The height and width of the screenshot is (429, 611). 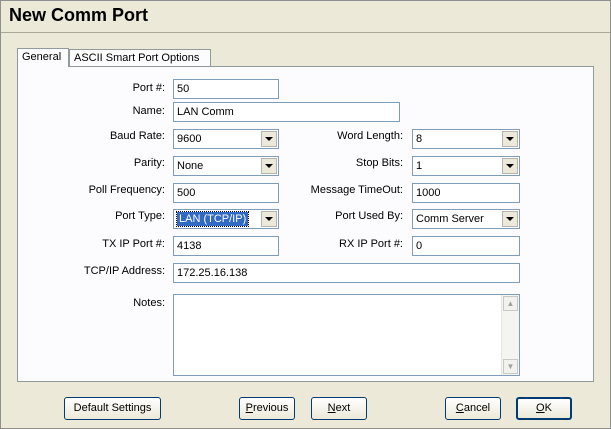 I want to click on parity-label: Parity:, so click(x=149, y=163).